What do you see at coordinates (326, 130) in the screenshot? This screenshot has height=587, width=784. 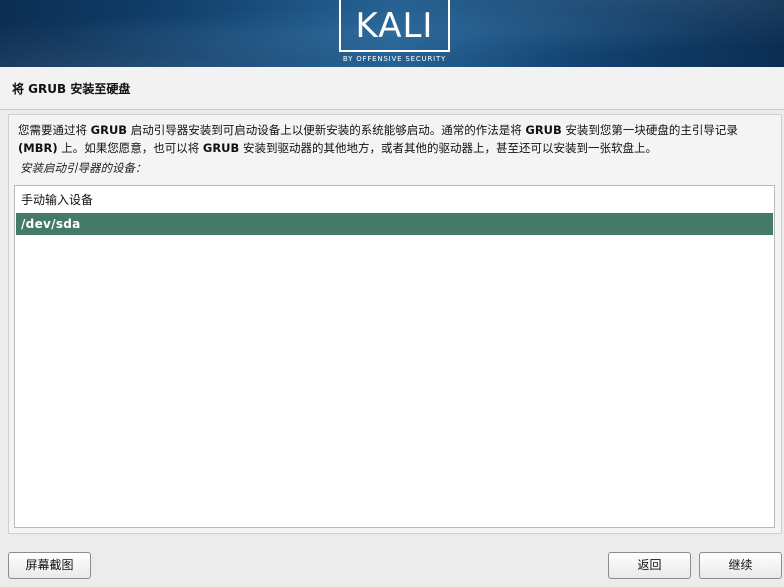 I see `description-segment: 启动引导器安装到可启动设备上以便新安装的系统能够启动。通常的作法是将` at bounding box center [326, 130].